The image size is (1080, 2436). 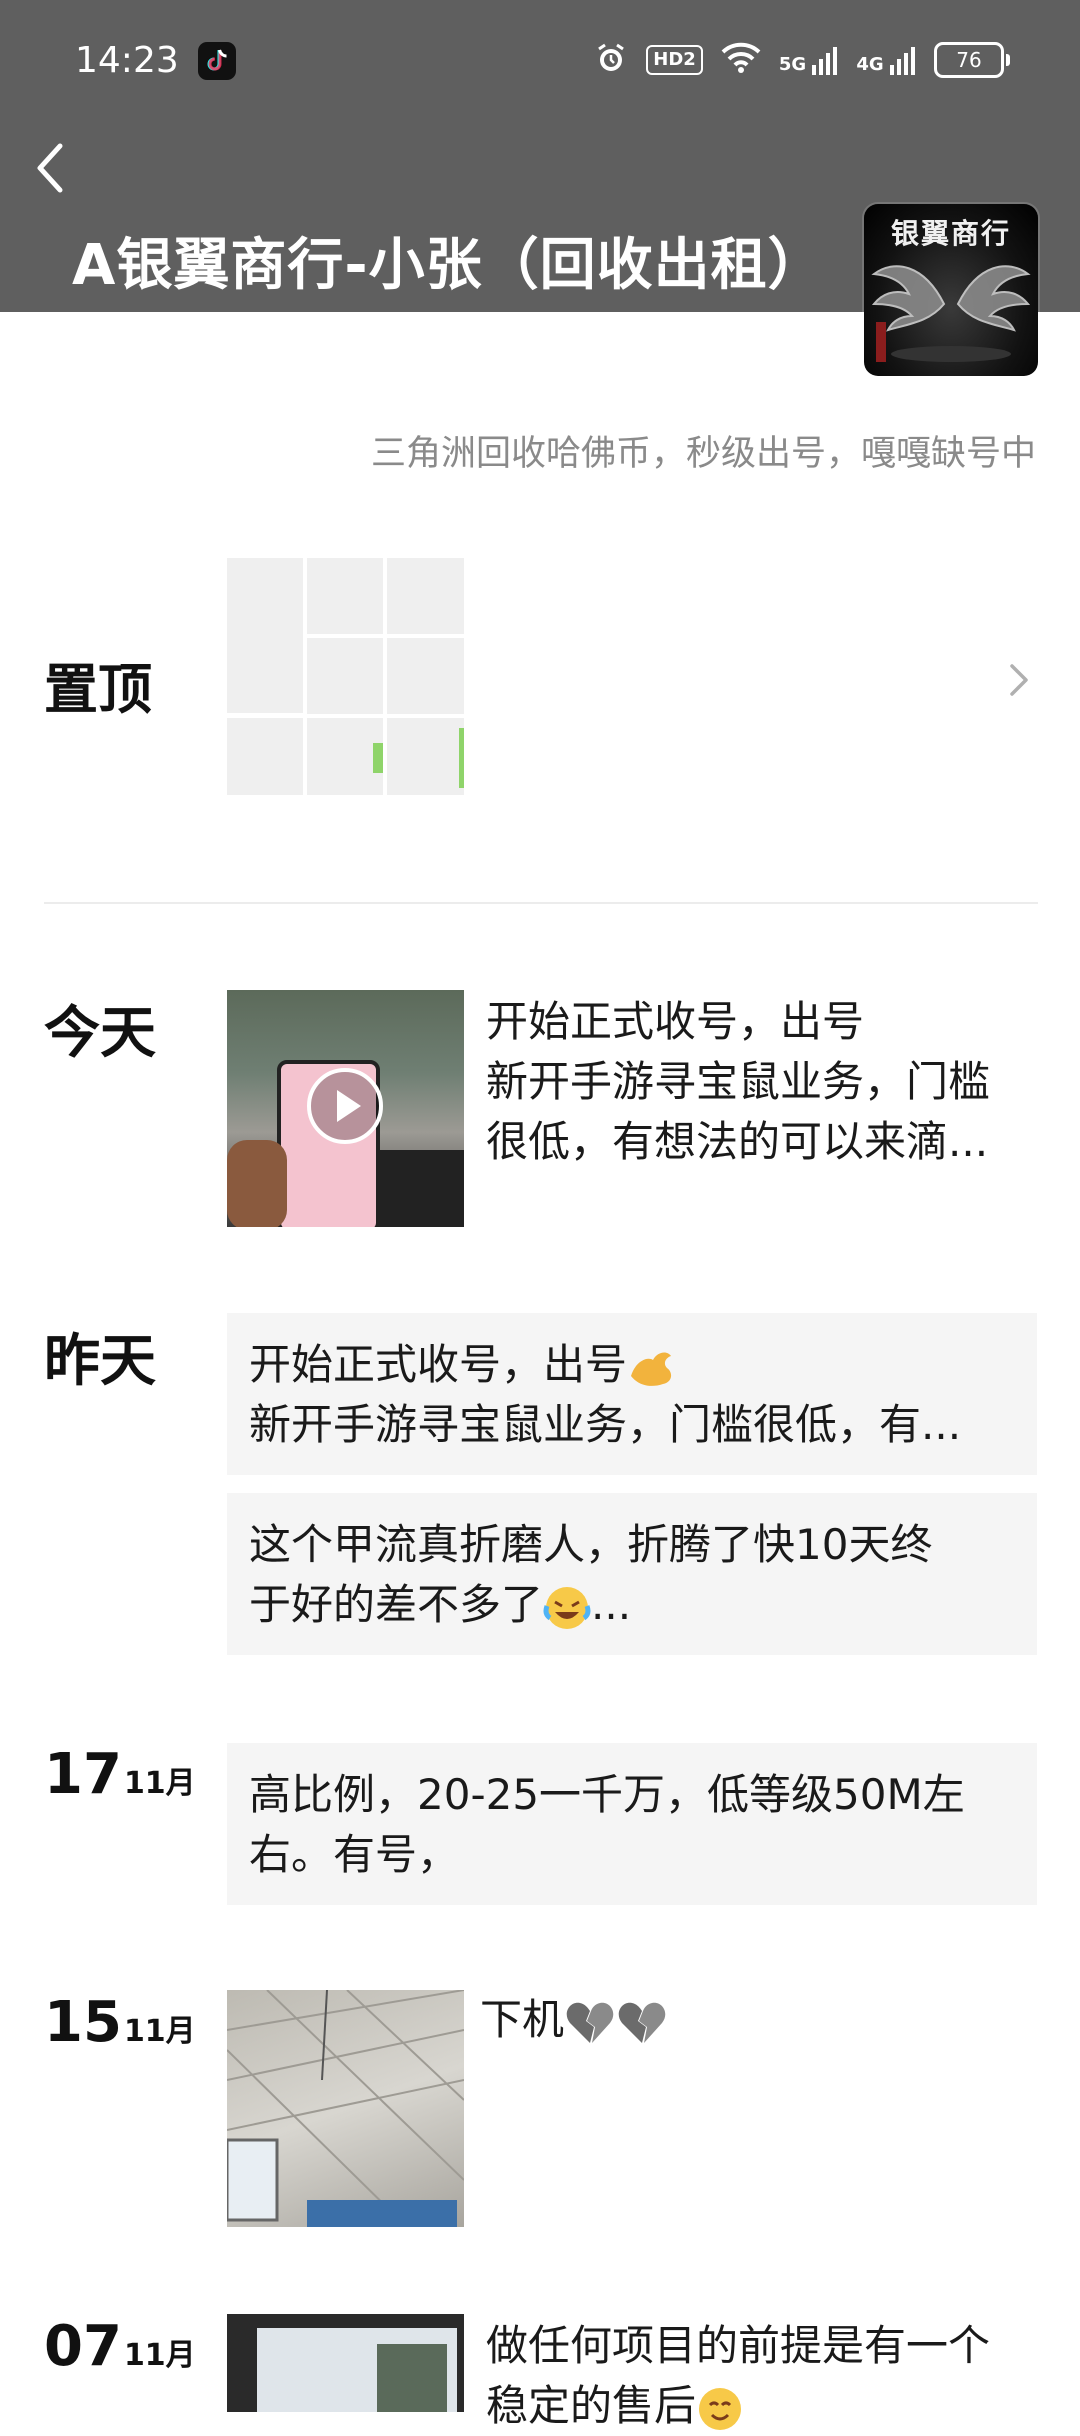 I want to click on post-line: 右。有号，, so click(x=354, y=1854).